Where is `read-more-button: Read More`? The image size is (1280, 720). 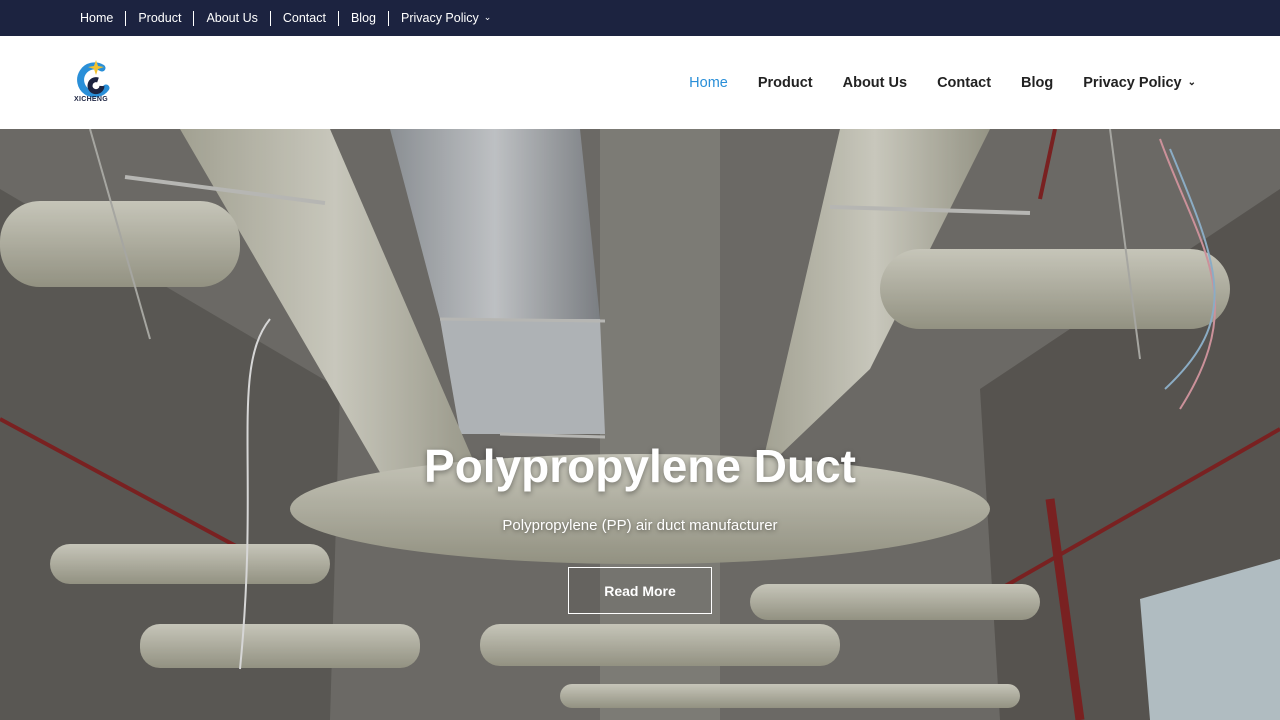 read-more-button: Read More is located at coordinates (640, 590).